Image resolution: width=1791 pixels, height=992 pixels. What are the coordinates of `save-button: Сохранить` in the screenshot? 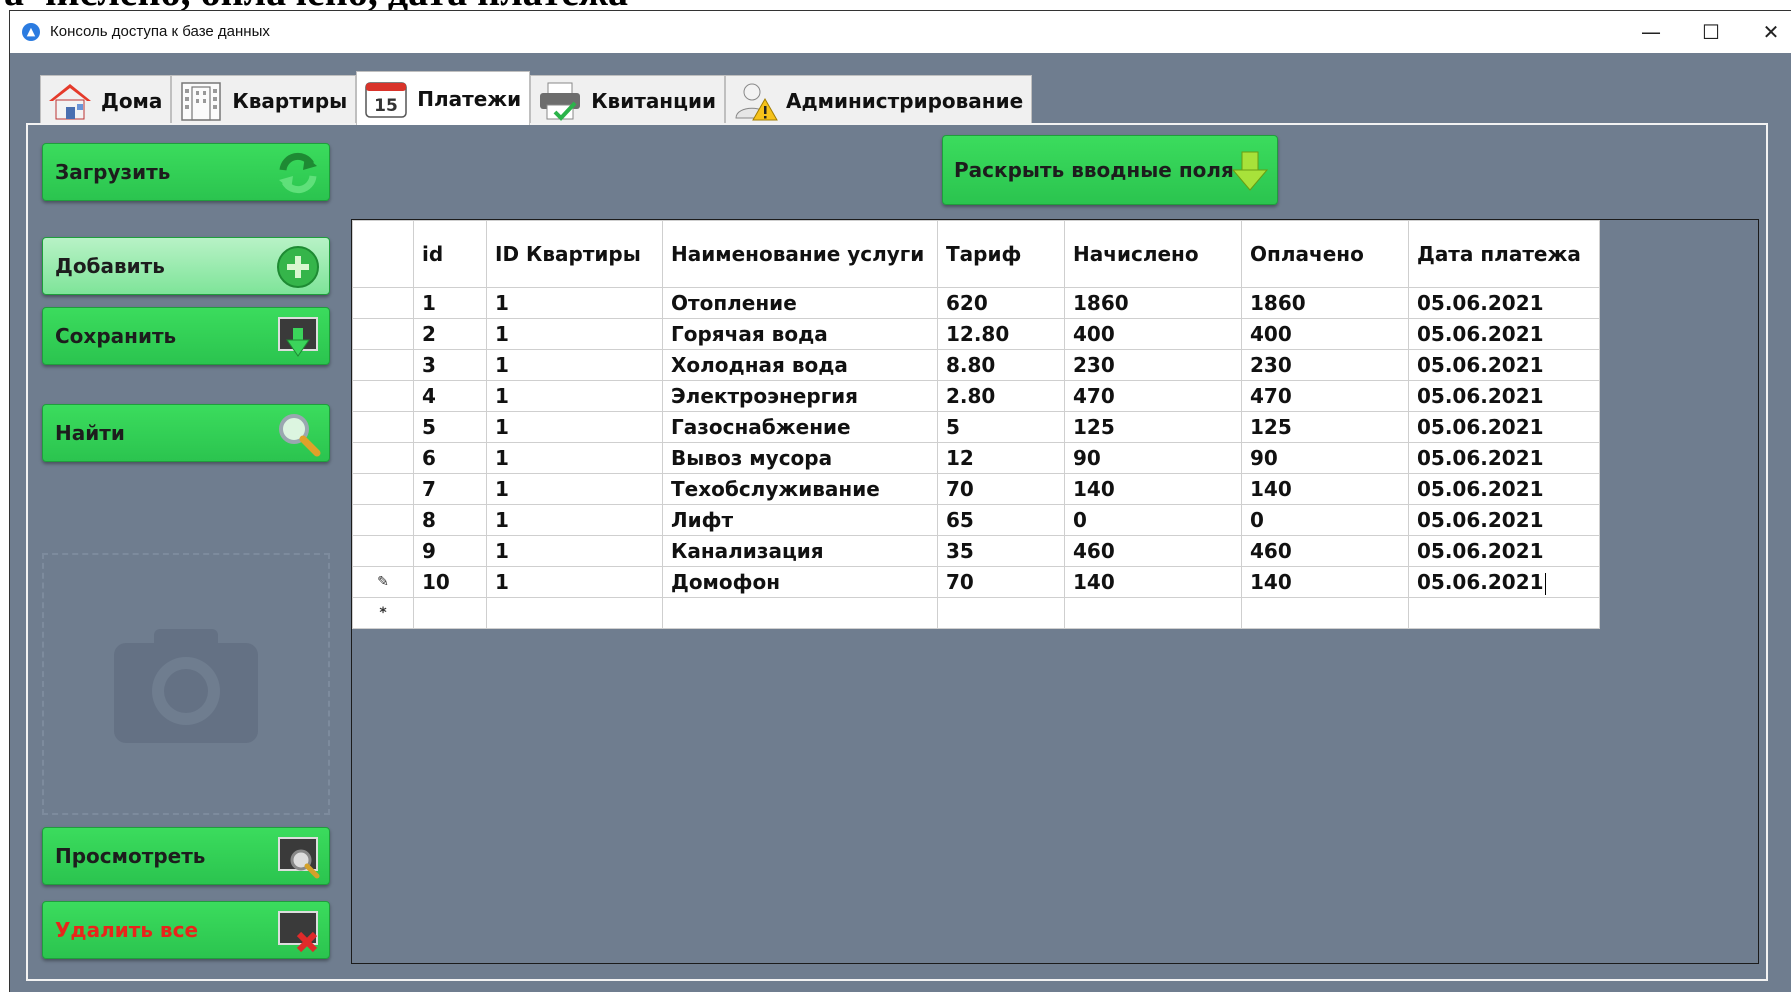 It's located at (186, 336).